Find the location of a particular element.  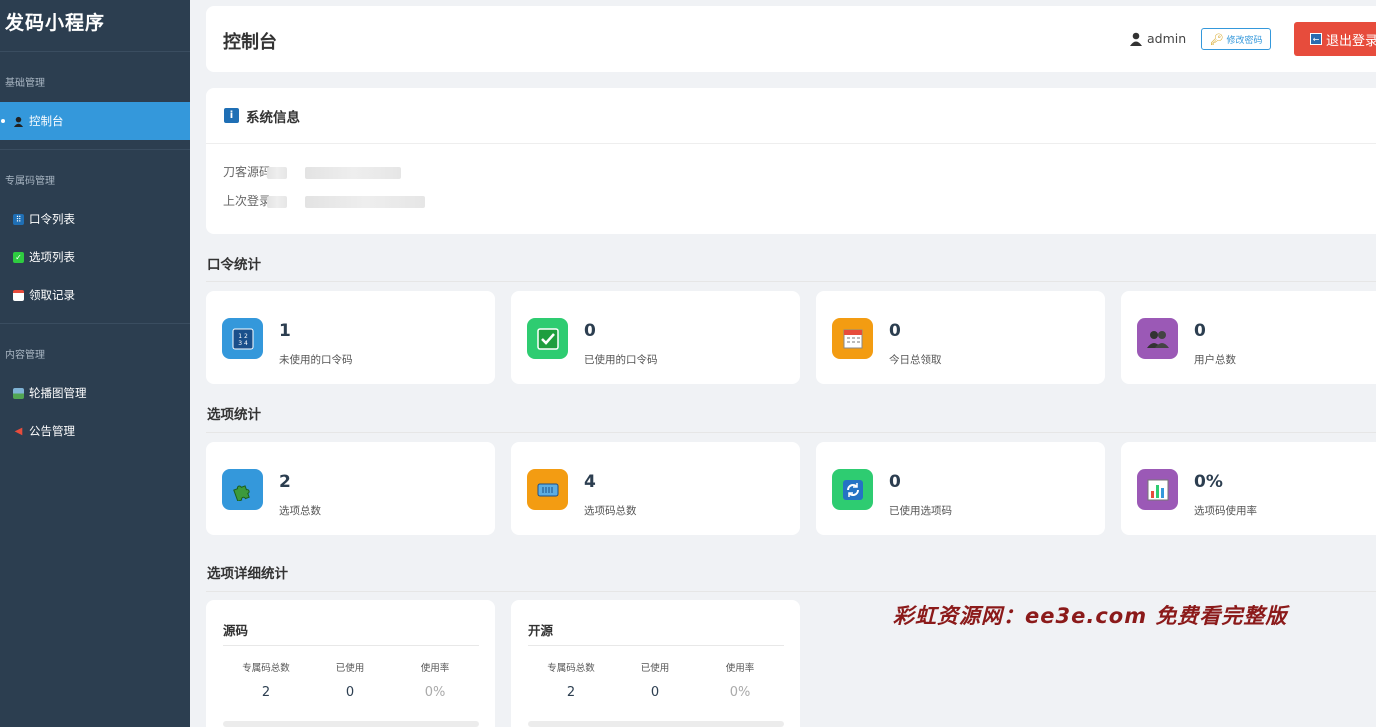

stat-label: 选项码总数 is located at coordinates (610, 511).